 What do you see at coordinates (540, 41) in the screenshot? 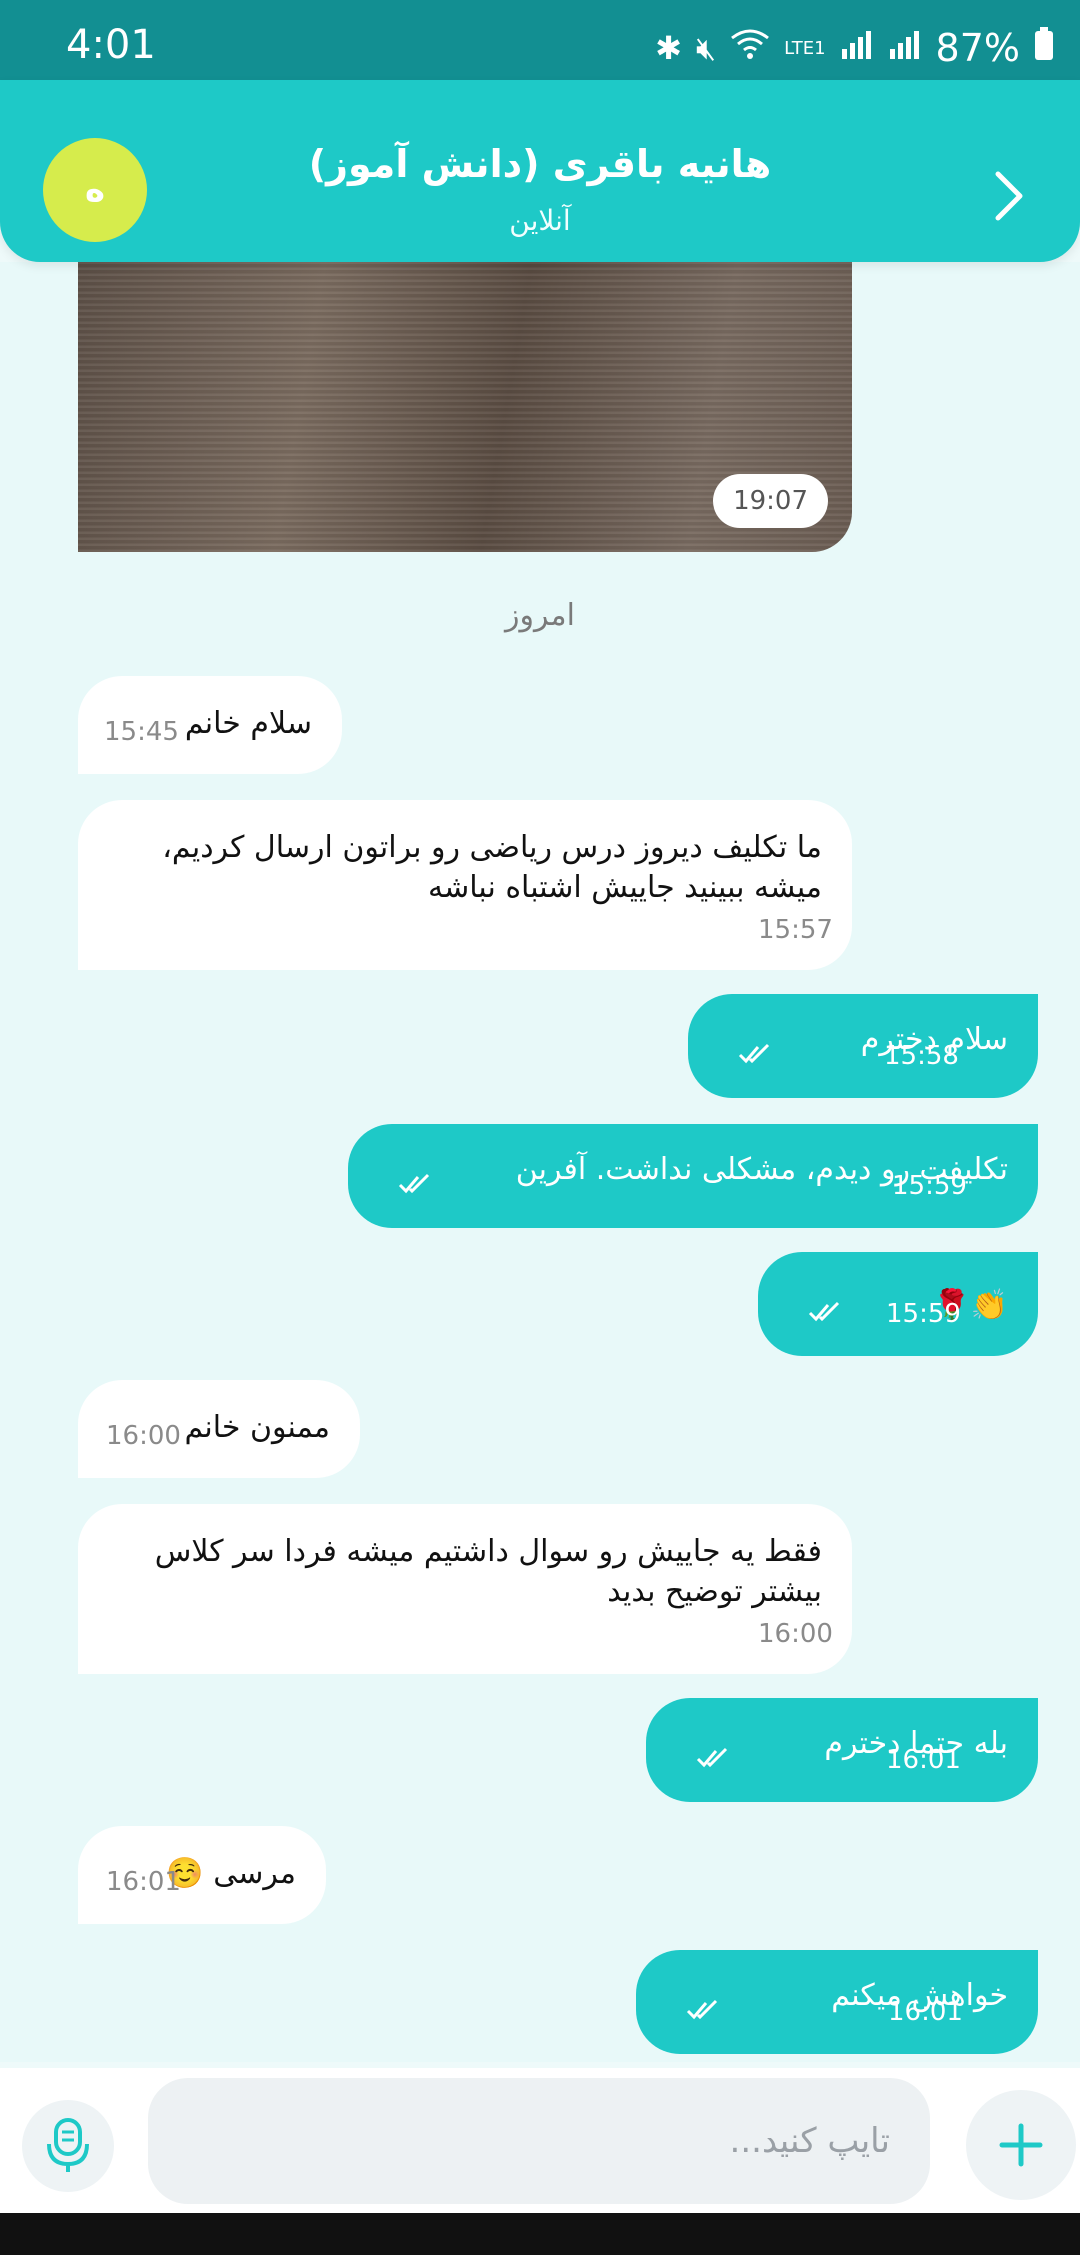
I see `status-bar: 4:01 ✱ 🔇︎ LTE1 87%` at bounding box center [540, 41].